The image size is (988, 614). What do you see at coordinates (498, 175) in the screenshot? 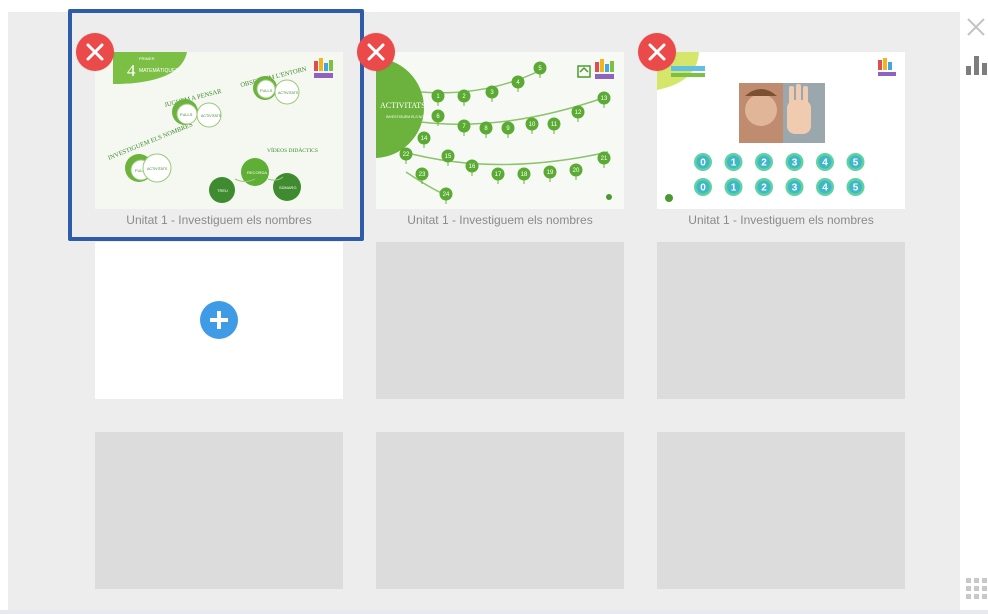
I see `activity-node-label: 17` at bounding box center [498, 175].